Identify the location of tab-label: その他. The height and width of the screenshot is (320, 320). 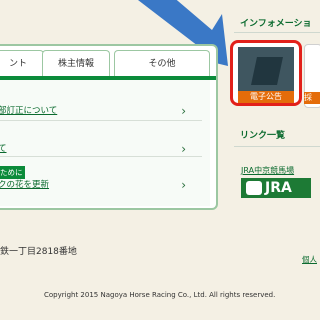
(162, 64).